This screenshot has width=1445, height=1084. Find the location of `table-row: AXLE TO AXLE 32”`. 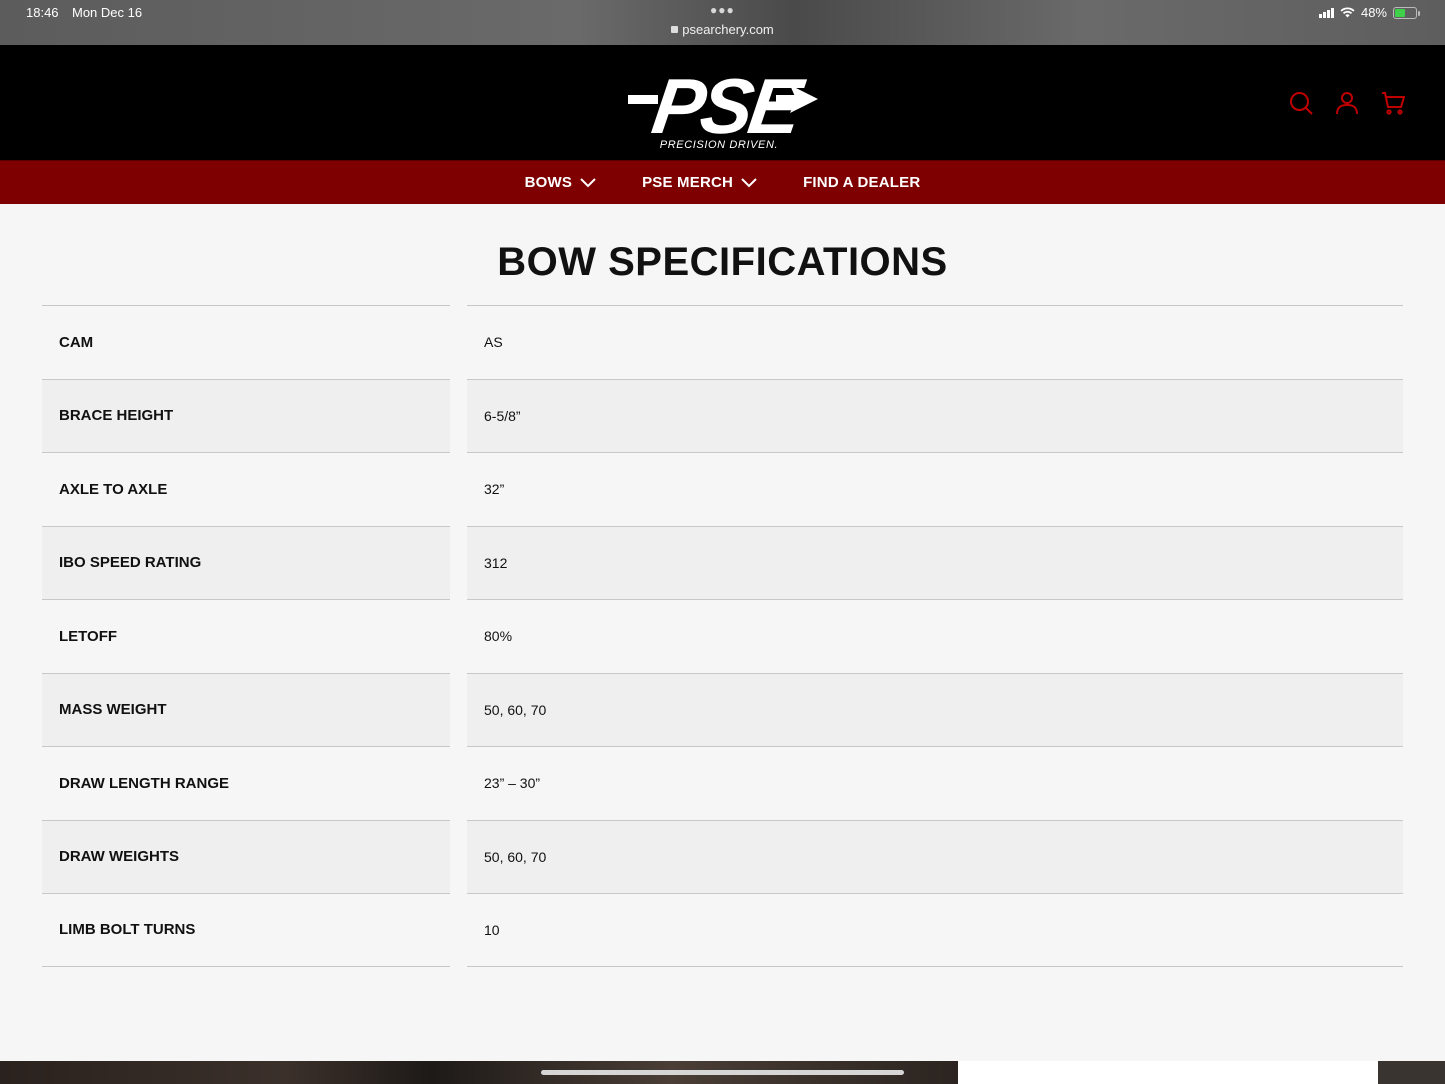

table-row: AXLE TO AXLE 32” is located at coordinates (722, 489).